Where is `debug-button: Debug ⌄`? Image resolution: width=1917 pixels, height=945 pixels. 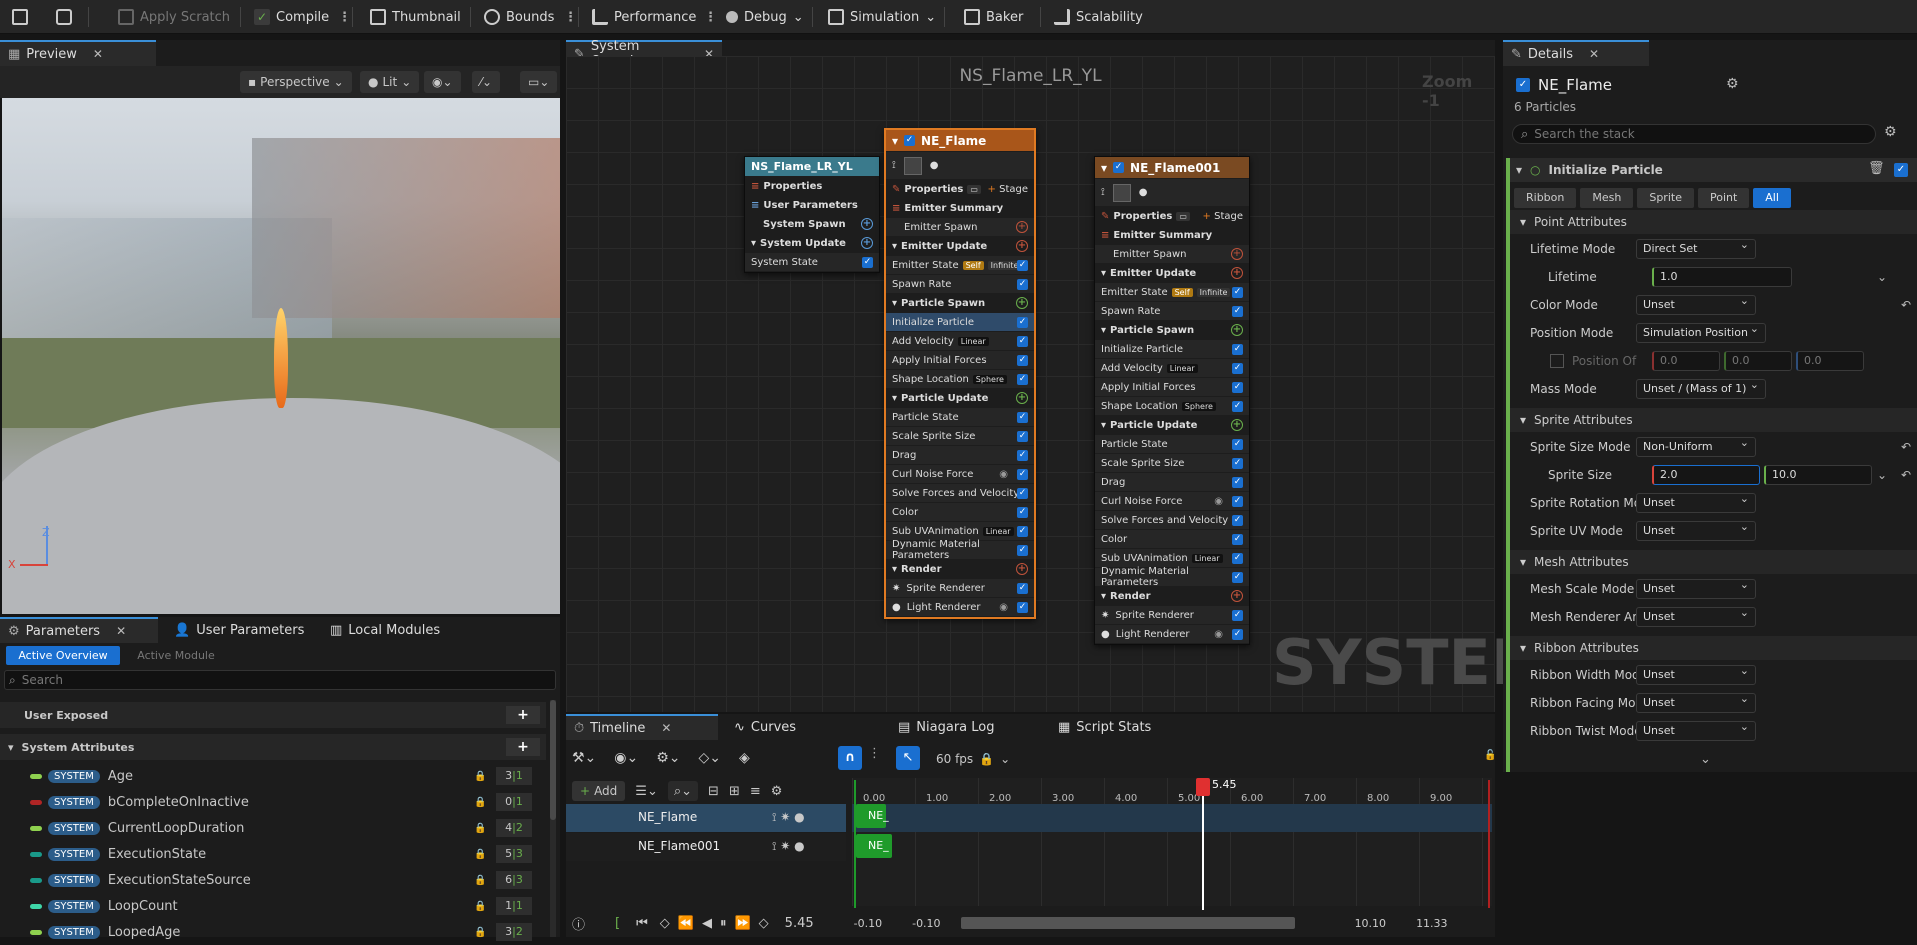
debug-button: Debug ⌄ is located at coordinates (765, 17).